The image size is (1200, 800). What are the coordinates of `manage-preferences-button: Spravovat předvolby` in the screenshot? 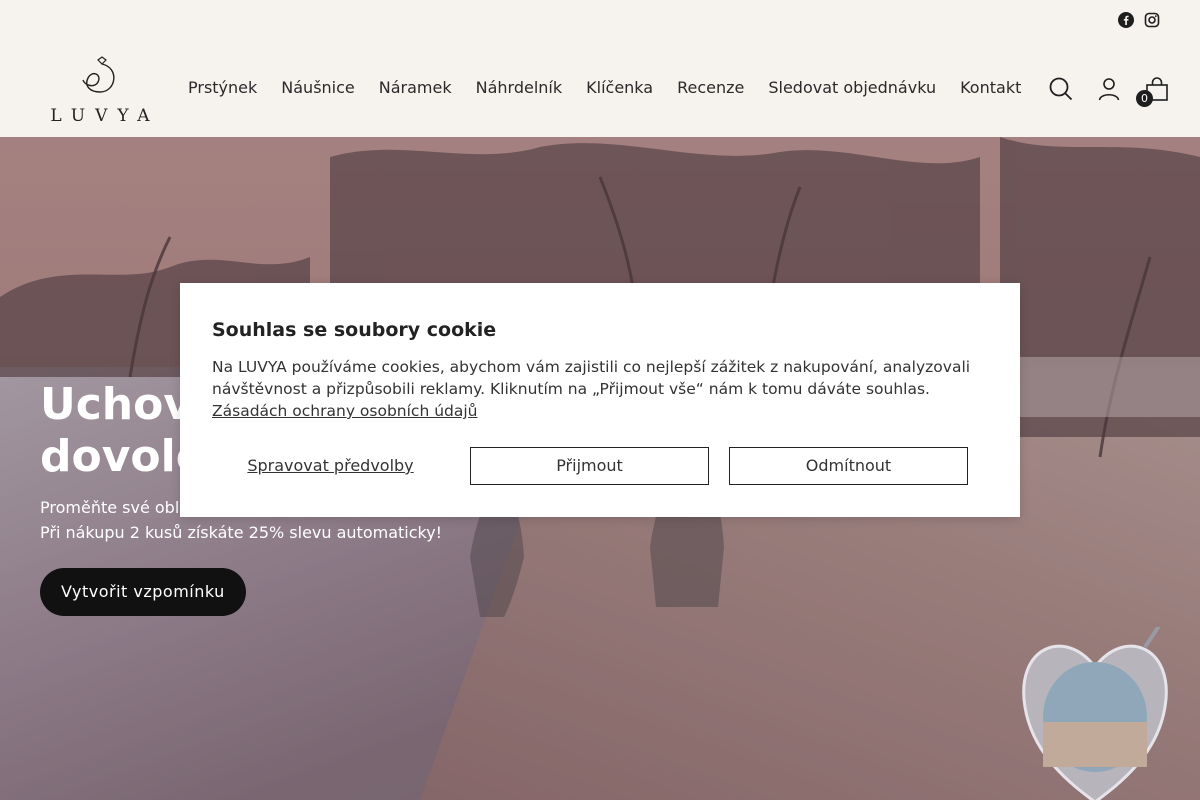 It's located at (330, 466).